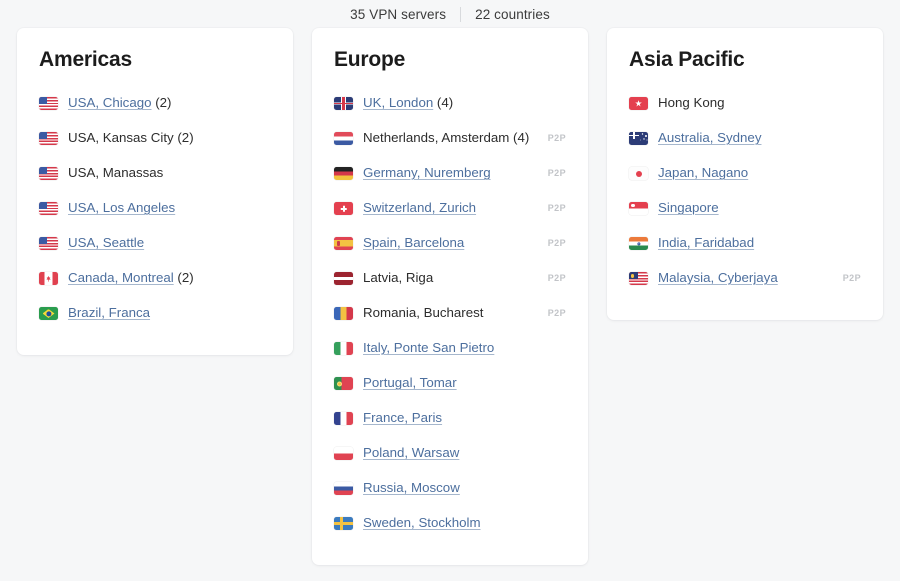  Describe the element at coordinates (109, 312) in the screenshot. I see `server-name: Brazil, Franca` at that location.